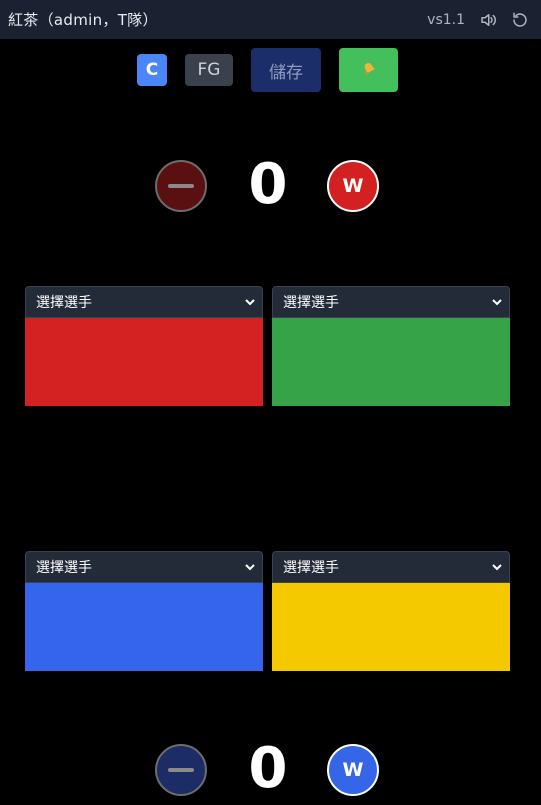 This screenshot has height=805, width=541. What do you see at coordinates (520, 20) in the screenshot?
I see `refresh-icon` at bounding box center [520, 20].